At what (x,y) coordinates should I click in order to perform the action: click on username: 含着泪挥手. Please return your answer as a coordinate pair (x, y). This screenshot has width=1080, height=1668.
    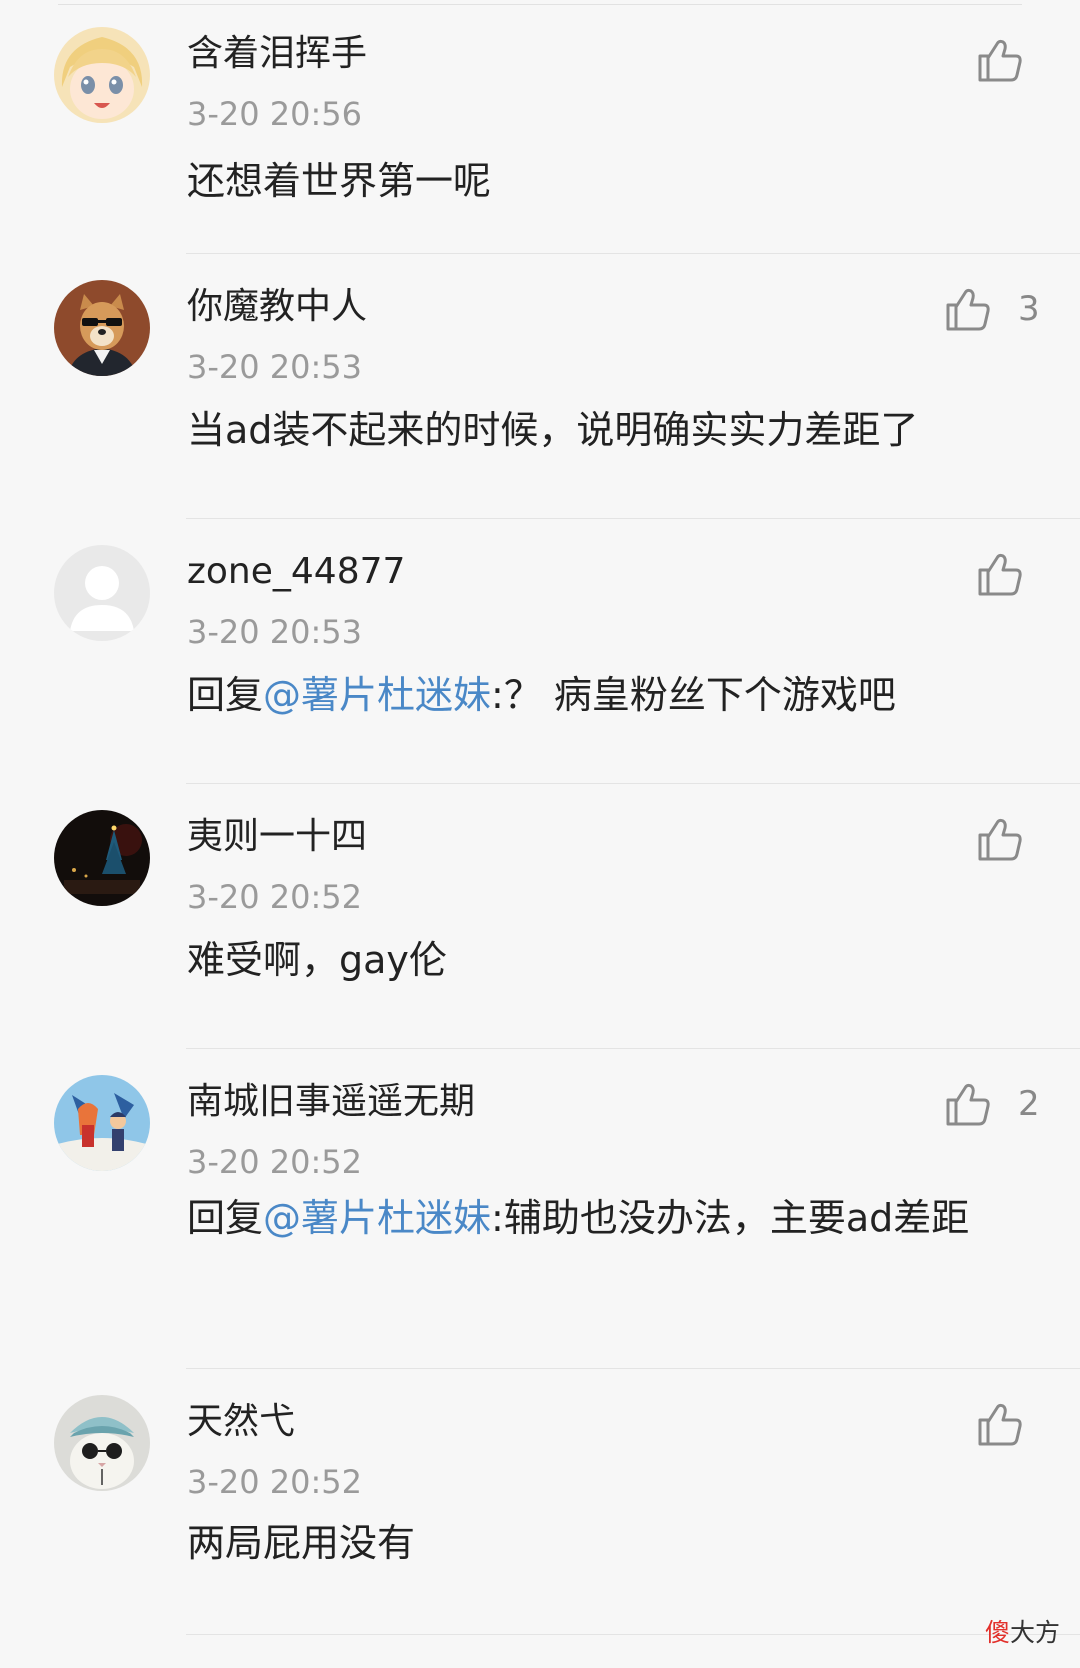
    Looking at the image, I should click on (277, 54).